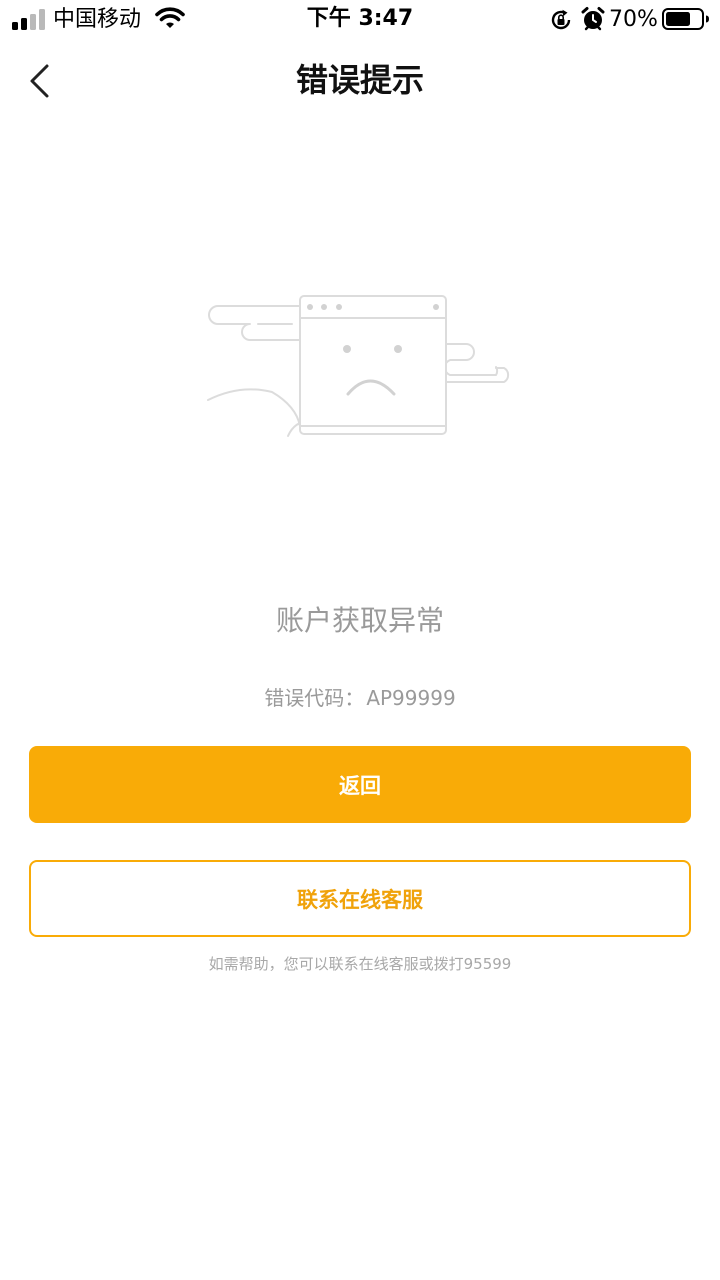  Describe the element at coordinates (360, 964) in the screenshot. I see `help-text: 如需帮助，您可以联系在线客服或拨打95599` at that location.